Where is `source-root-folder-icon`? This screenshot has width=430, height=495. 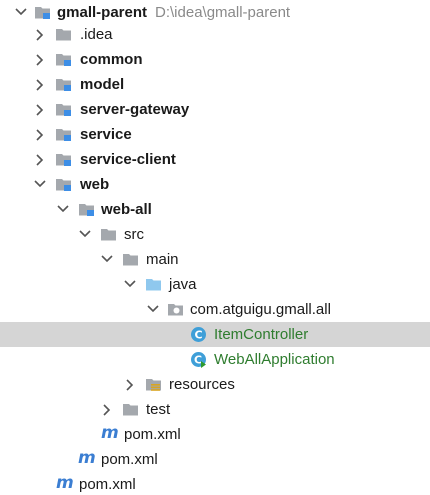
source-root-folder-icon is located at coordinates (153, 284).